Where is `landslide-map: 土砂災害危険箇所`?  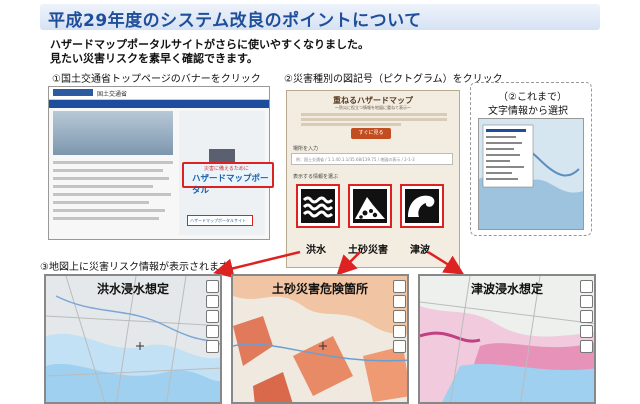 landslide-map: 土砂災害危険箇所 is located at coordinates (320, 339).